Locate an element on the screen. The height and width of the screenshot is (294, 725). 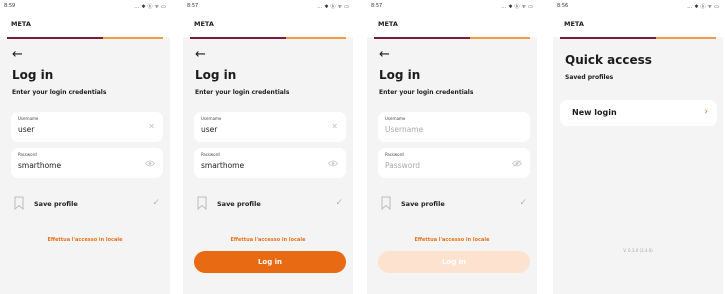
saved-profiles-label: Saved profiles is located at coordinates (589, 77).